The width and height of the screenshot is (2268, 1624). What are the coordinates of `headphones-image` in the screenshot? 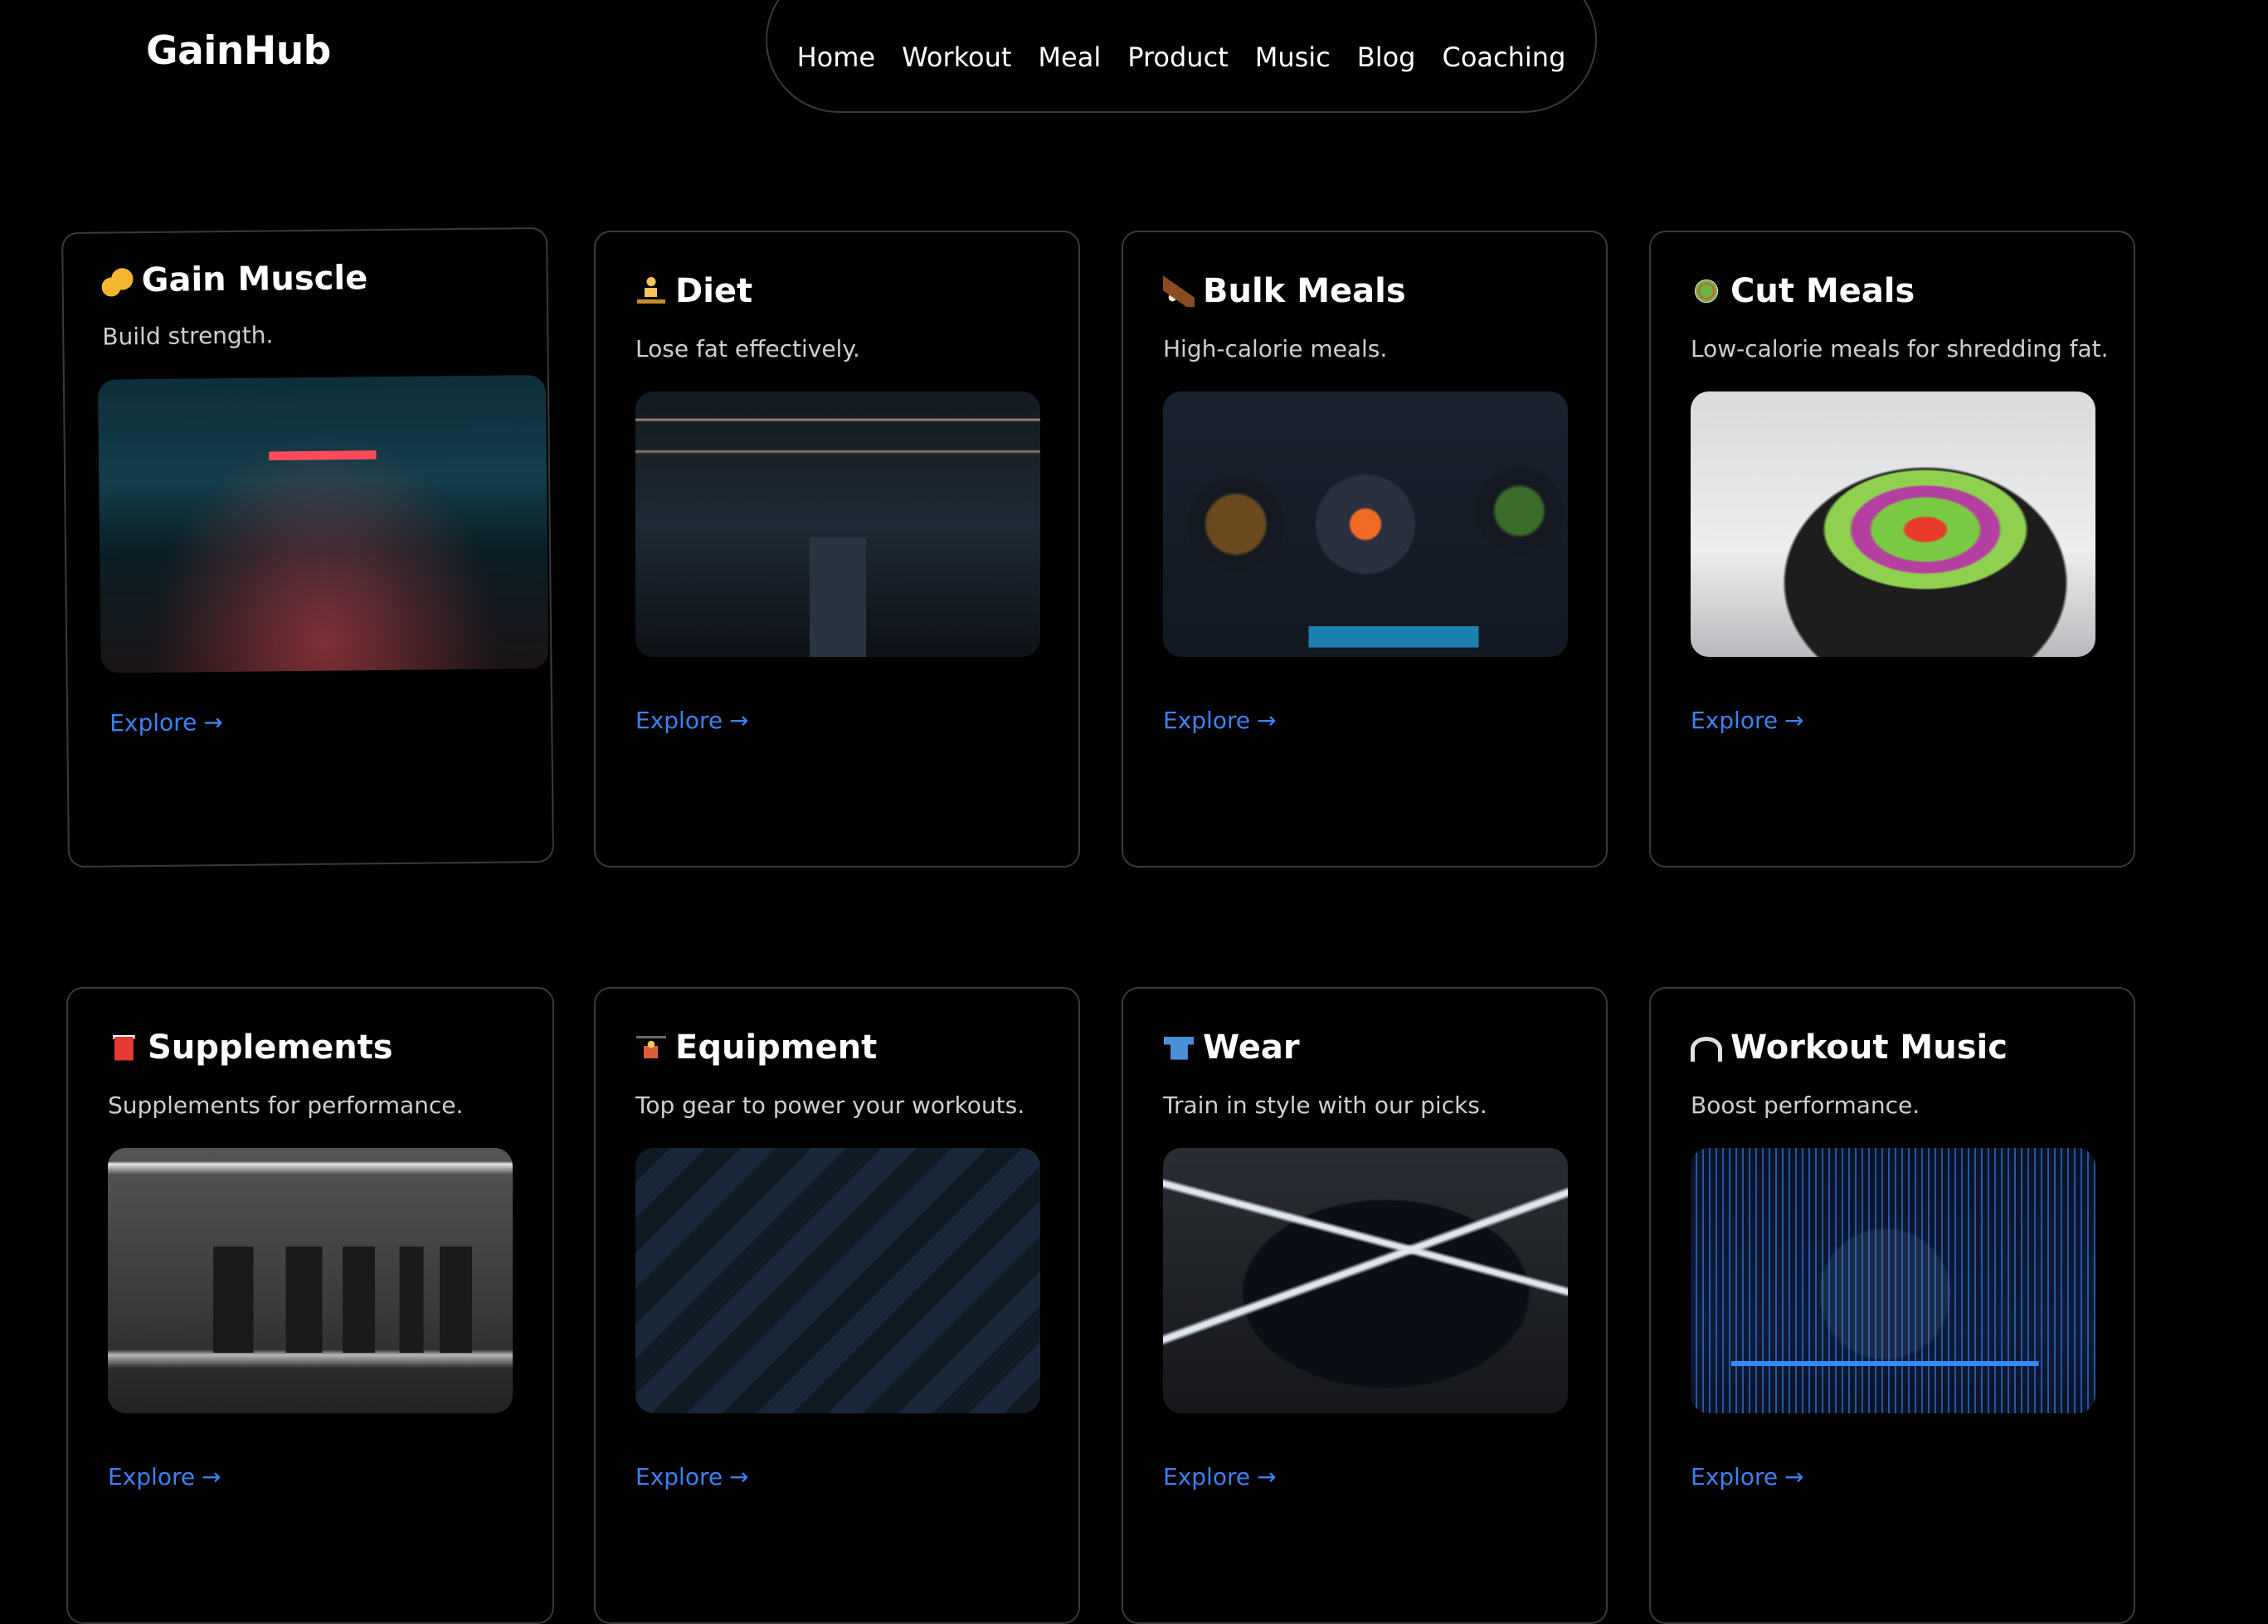 It's located at (1893, 1280).